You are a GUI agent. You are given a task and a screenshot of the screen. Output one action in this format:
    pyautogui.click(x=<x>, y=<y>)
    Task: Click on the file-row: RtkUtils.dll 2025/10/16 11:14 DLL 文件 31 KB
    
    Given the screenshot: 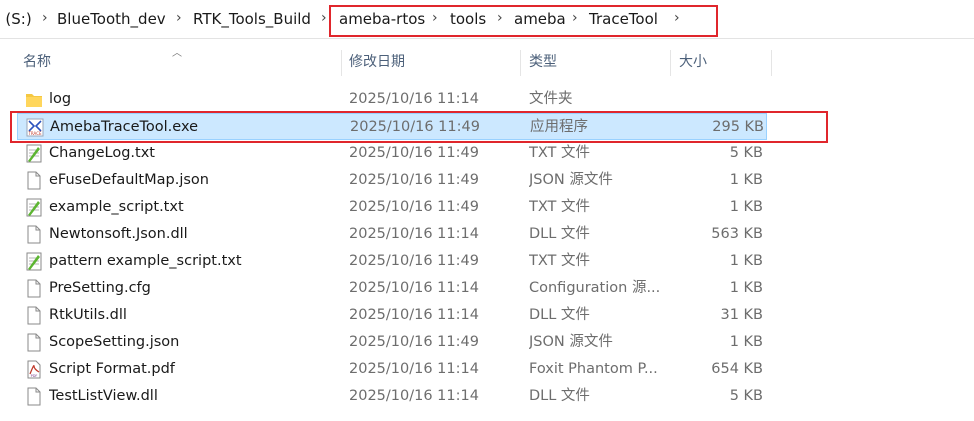 What is the action you would take?
    pyautogui.click(x=392, y=315)
    